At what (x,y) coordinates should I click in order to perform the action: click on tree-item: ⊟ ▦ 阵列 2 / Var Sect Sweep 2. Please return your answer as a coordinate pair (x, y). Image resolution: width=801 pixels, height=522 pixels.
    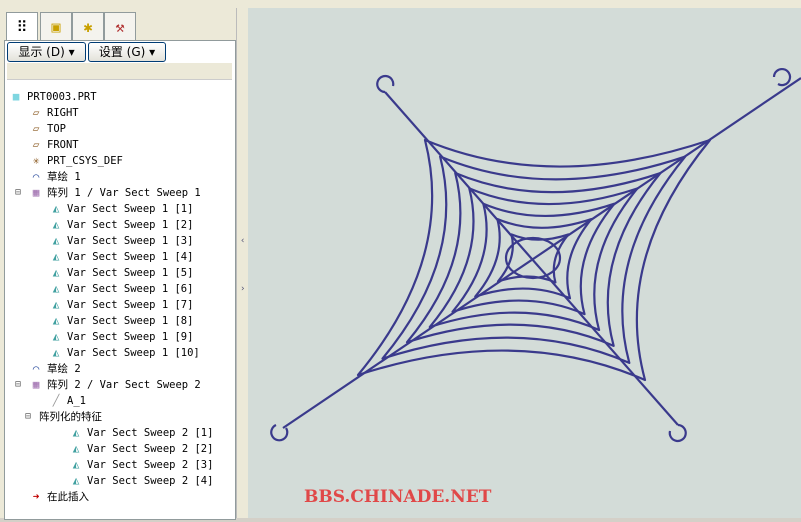
    Looking at the image, I should click on (108, 385).